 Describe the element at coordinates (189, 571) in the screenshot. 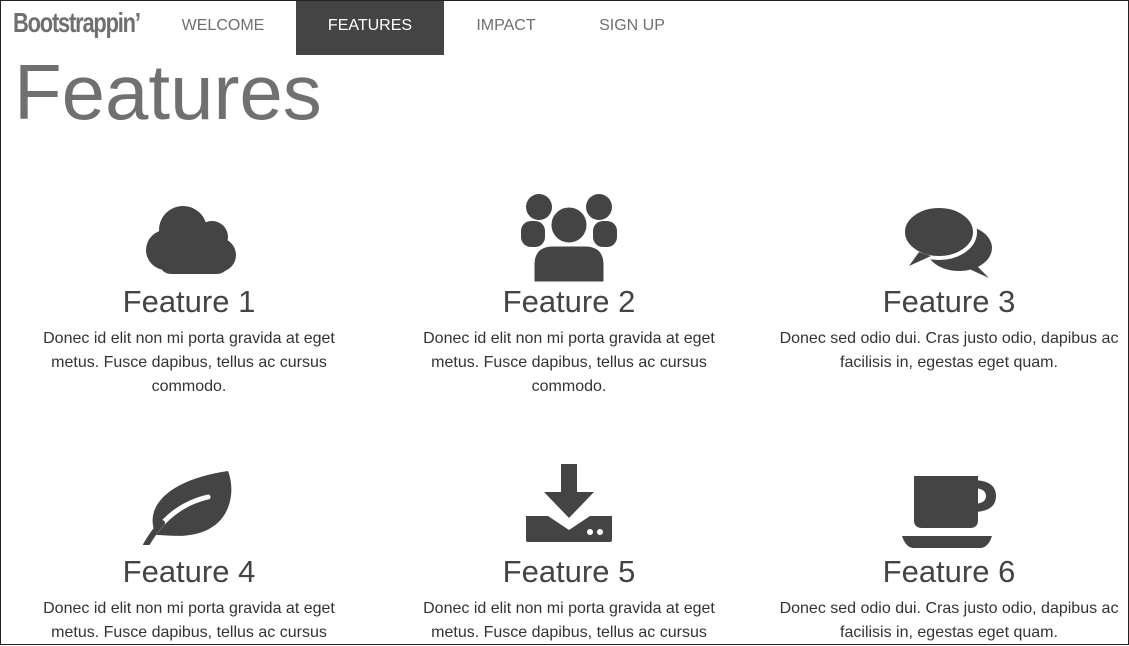

I see `feature-title: Feature 4` at that location.